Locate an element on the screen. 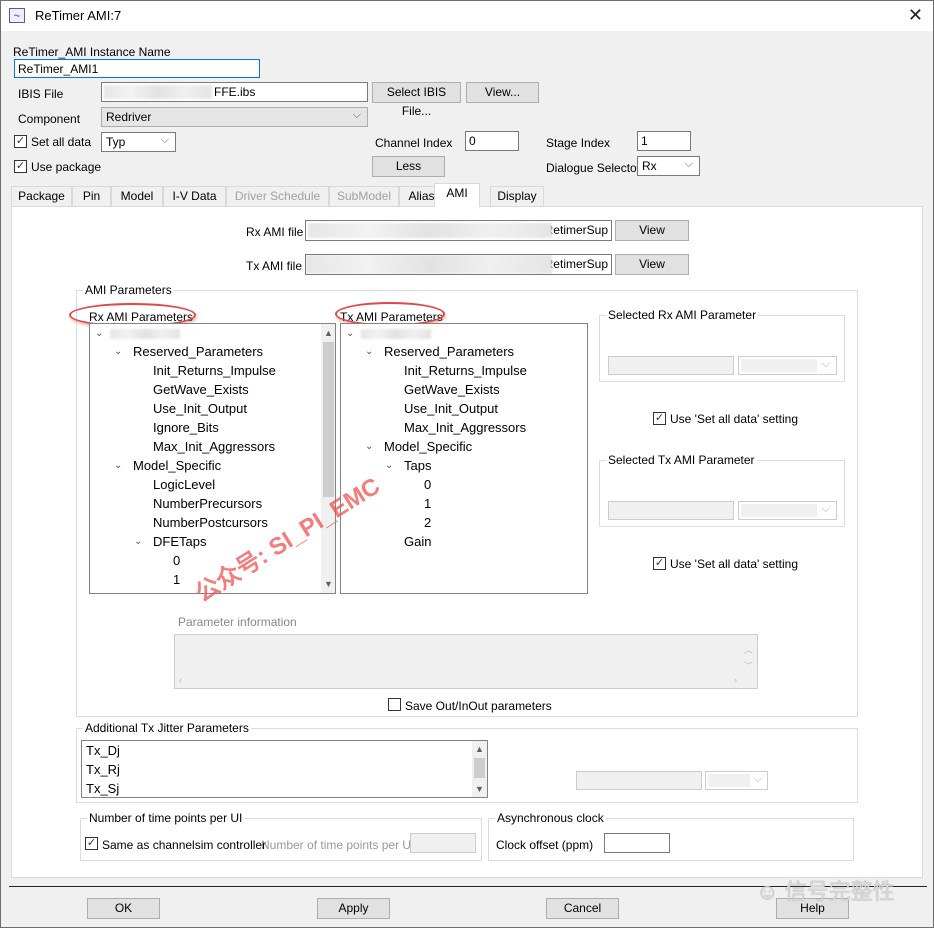  tree-node: NumberPrecursors is located at coordinates (207, 503).